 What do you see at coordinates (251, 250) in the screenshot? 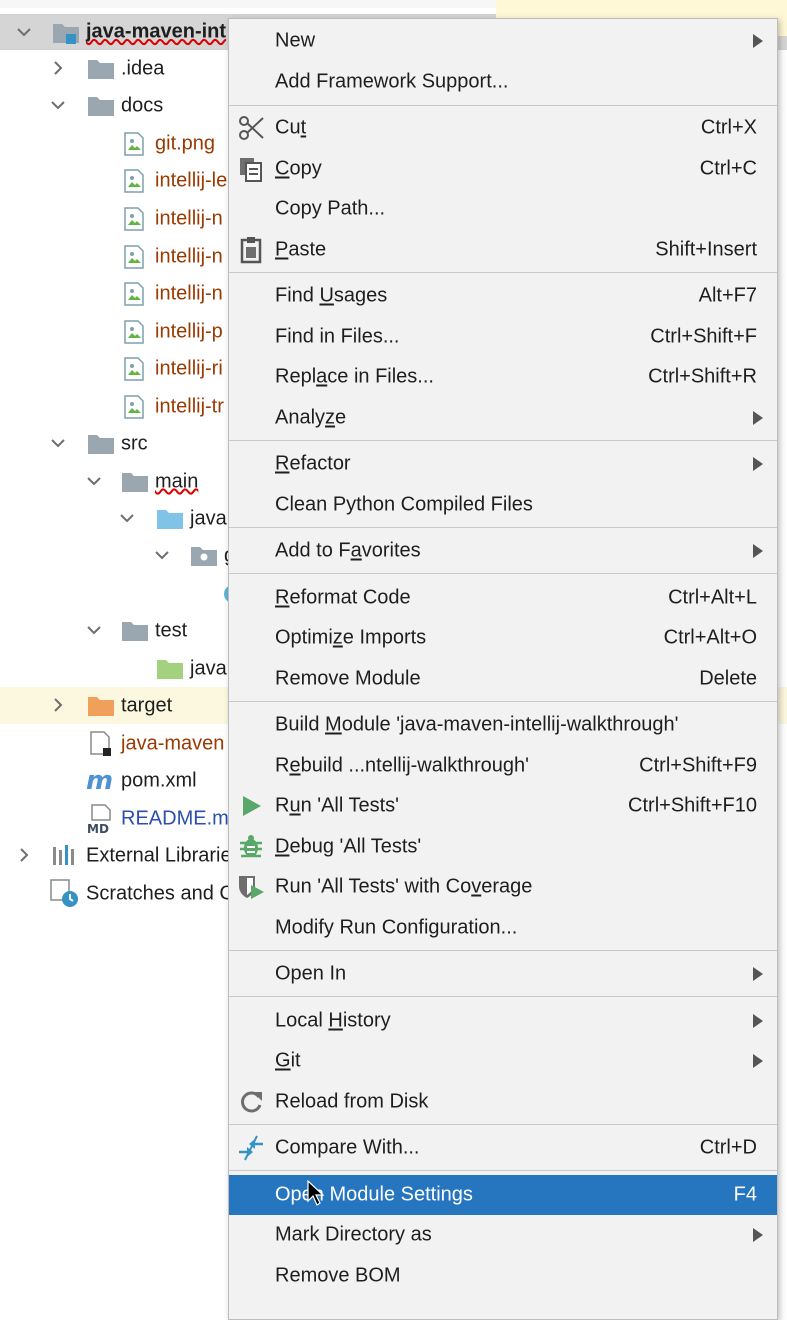
I see `clipboard-icon` at bounding box center [251, 250].